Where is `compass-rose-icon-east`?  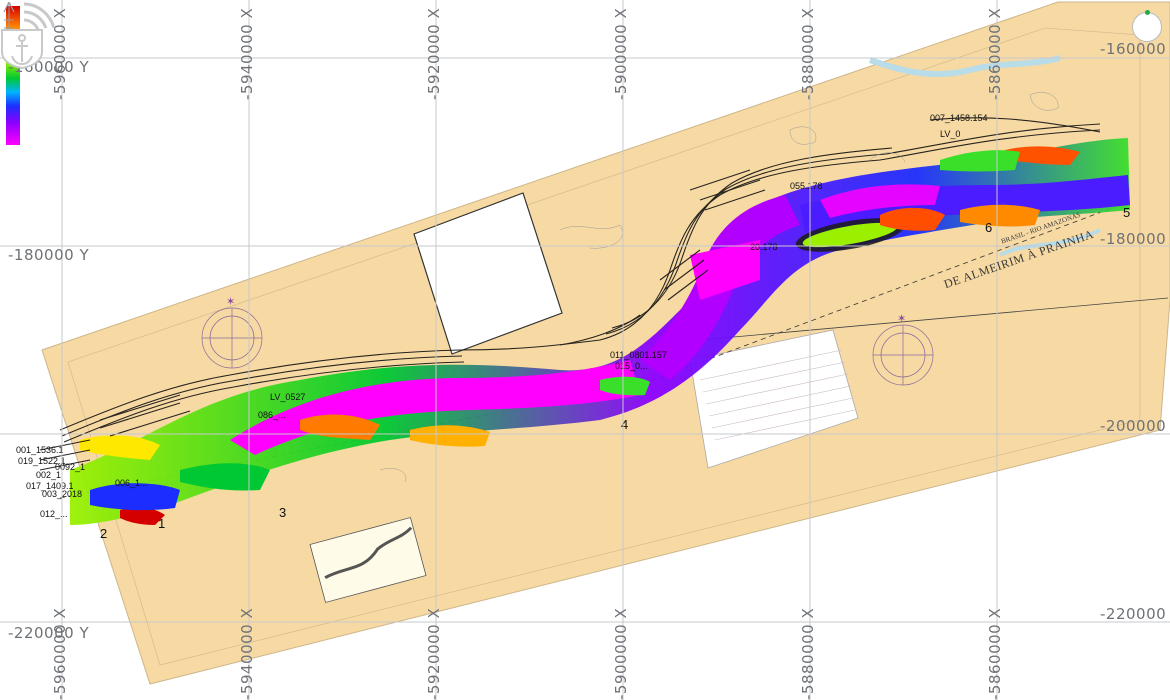 compass-rose-icon-east is located at coordinates (903, 355).